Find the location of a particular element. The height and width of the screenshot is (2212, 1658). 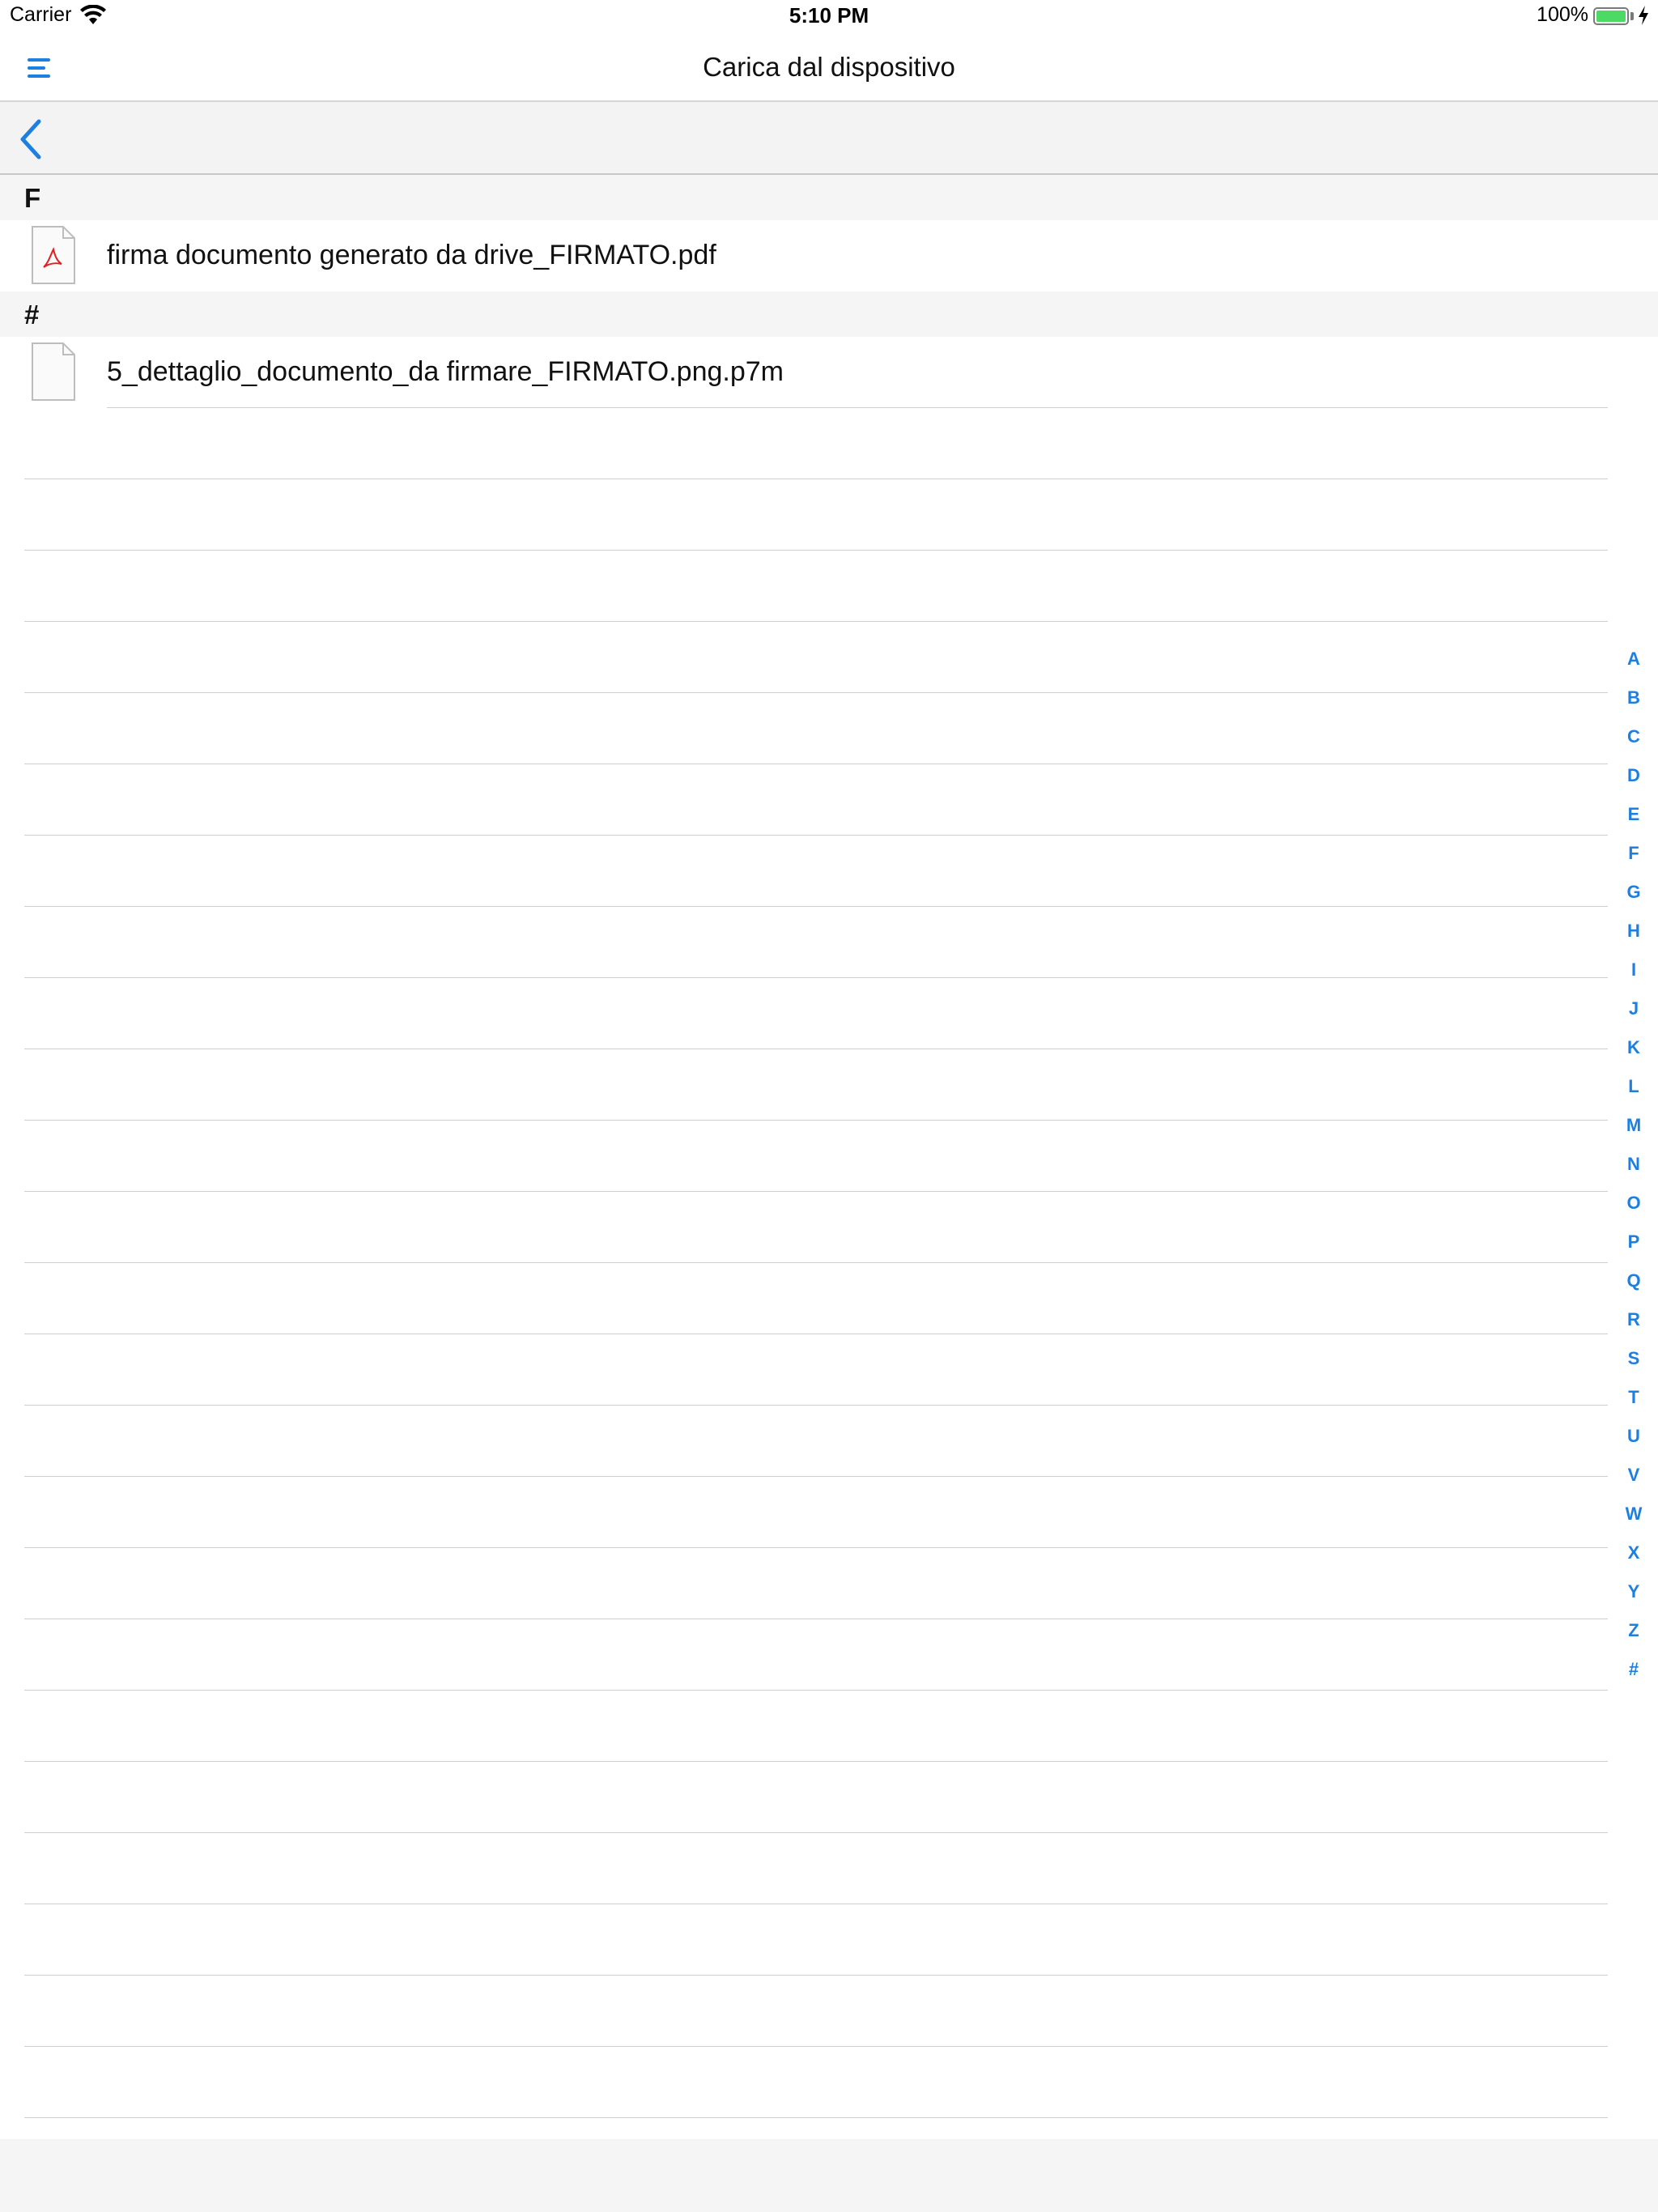

back-toolbar is located at coordinates (829, 138).